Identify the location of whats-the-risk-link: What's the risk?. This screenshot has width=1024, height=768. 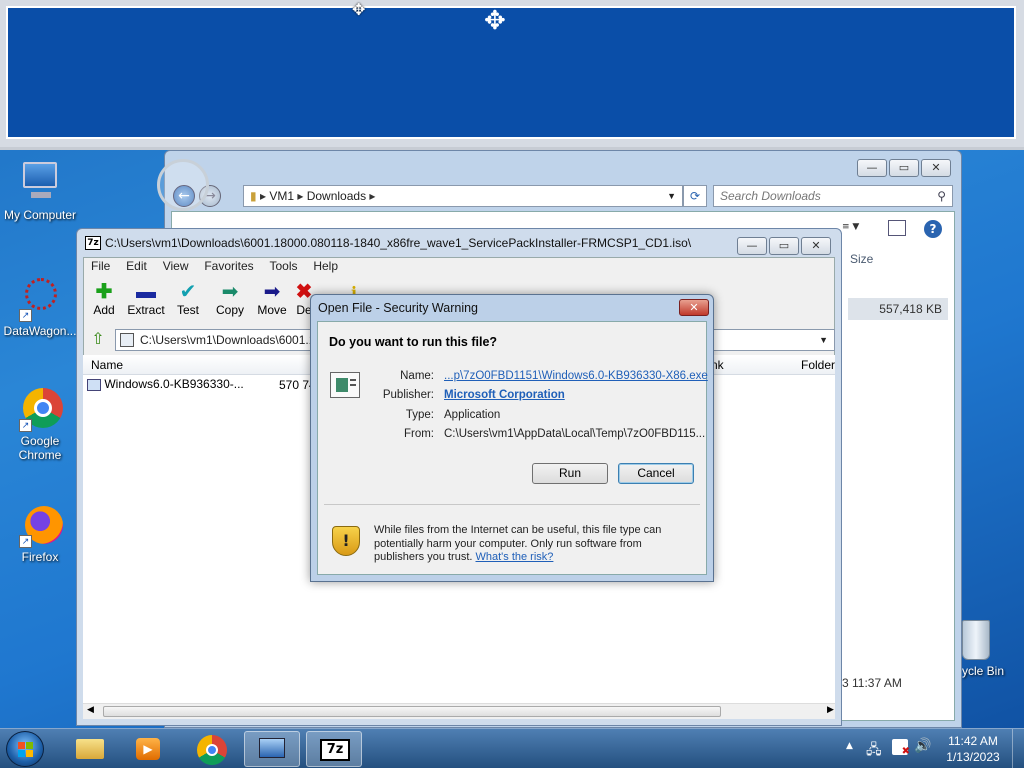
(515, 557).